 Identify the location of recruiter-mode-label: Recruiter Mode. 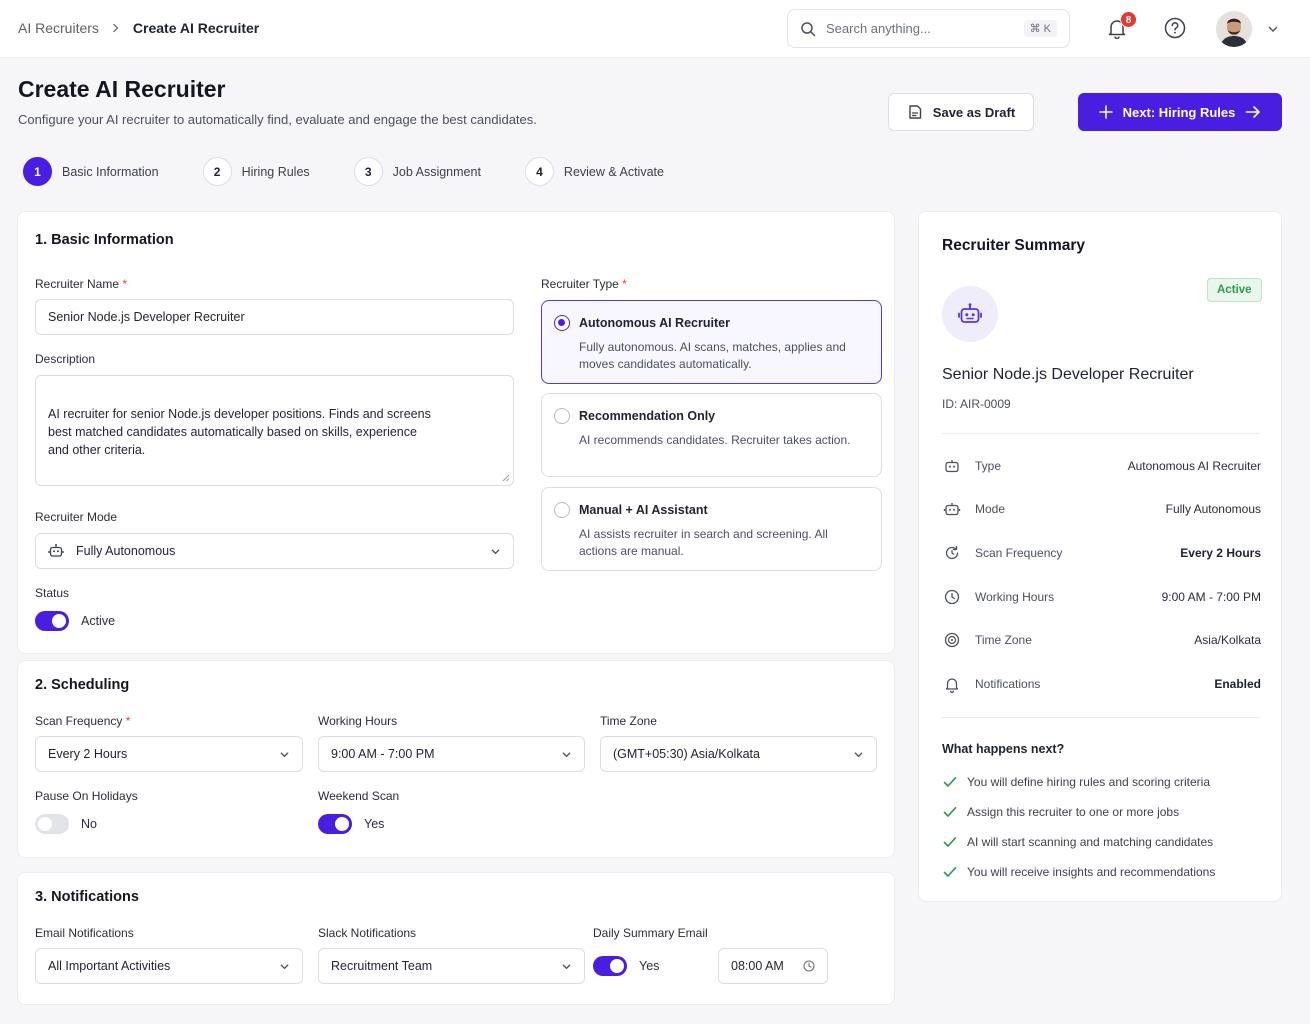
(76, 517).